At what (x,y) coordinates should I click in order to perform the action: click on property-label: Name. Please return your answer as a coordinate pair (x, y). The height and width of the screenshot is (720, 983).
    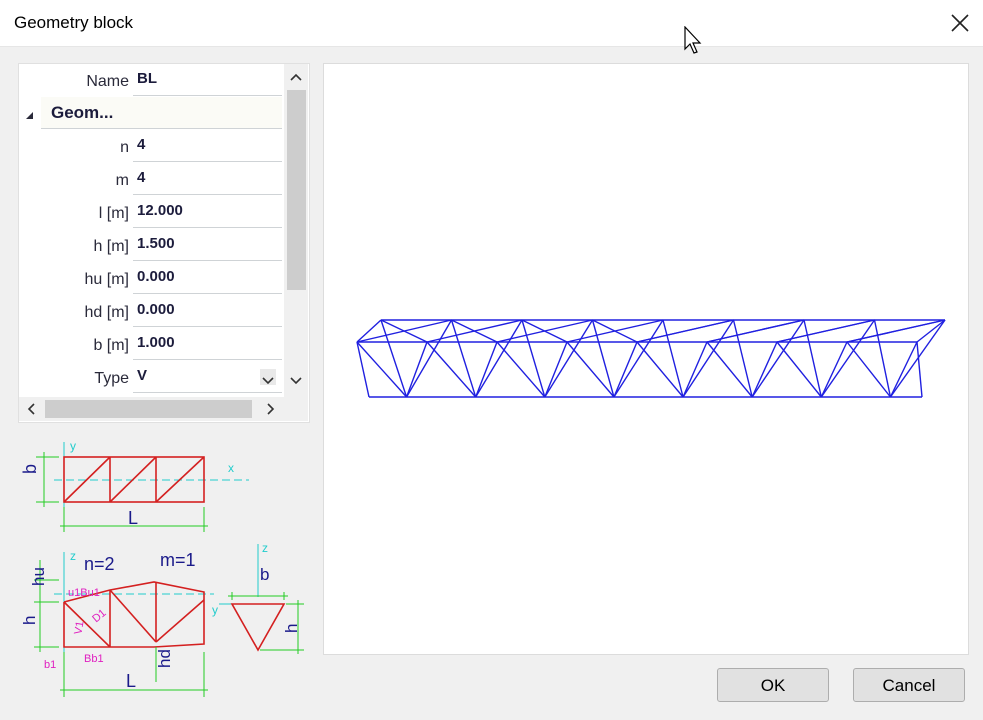
    Looking at the image, I should click on (107, 81).